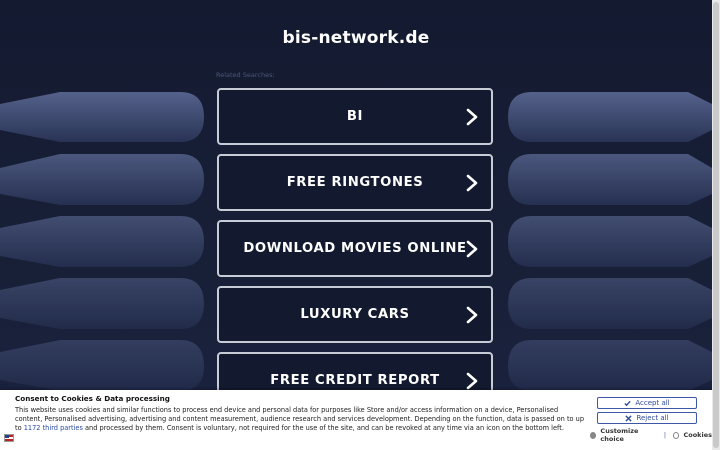 This screenshot has height=450, width=720. What do you see at coordinates (53, 428) in the screenshot?
I see `third-parties-link: 1172 third parties` at bounding box center [53, 428].